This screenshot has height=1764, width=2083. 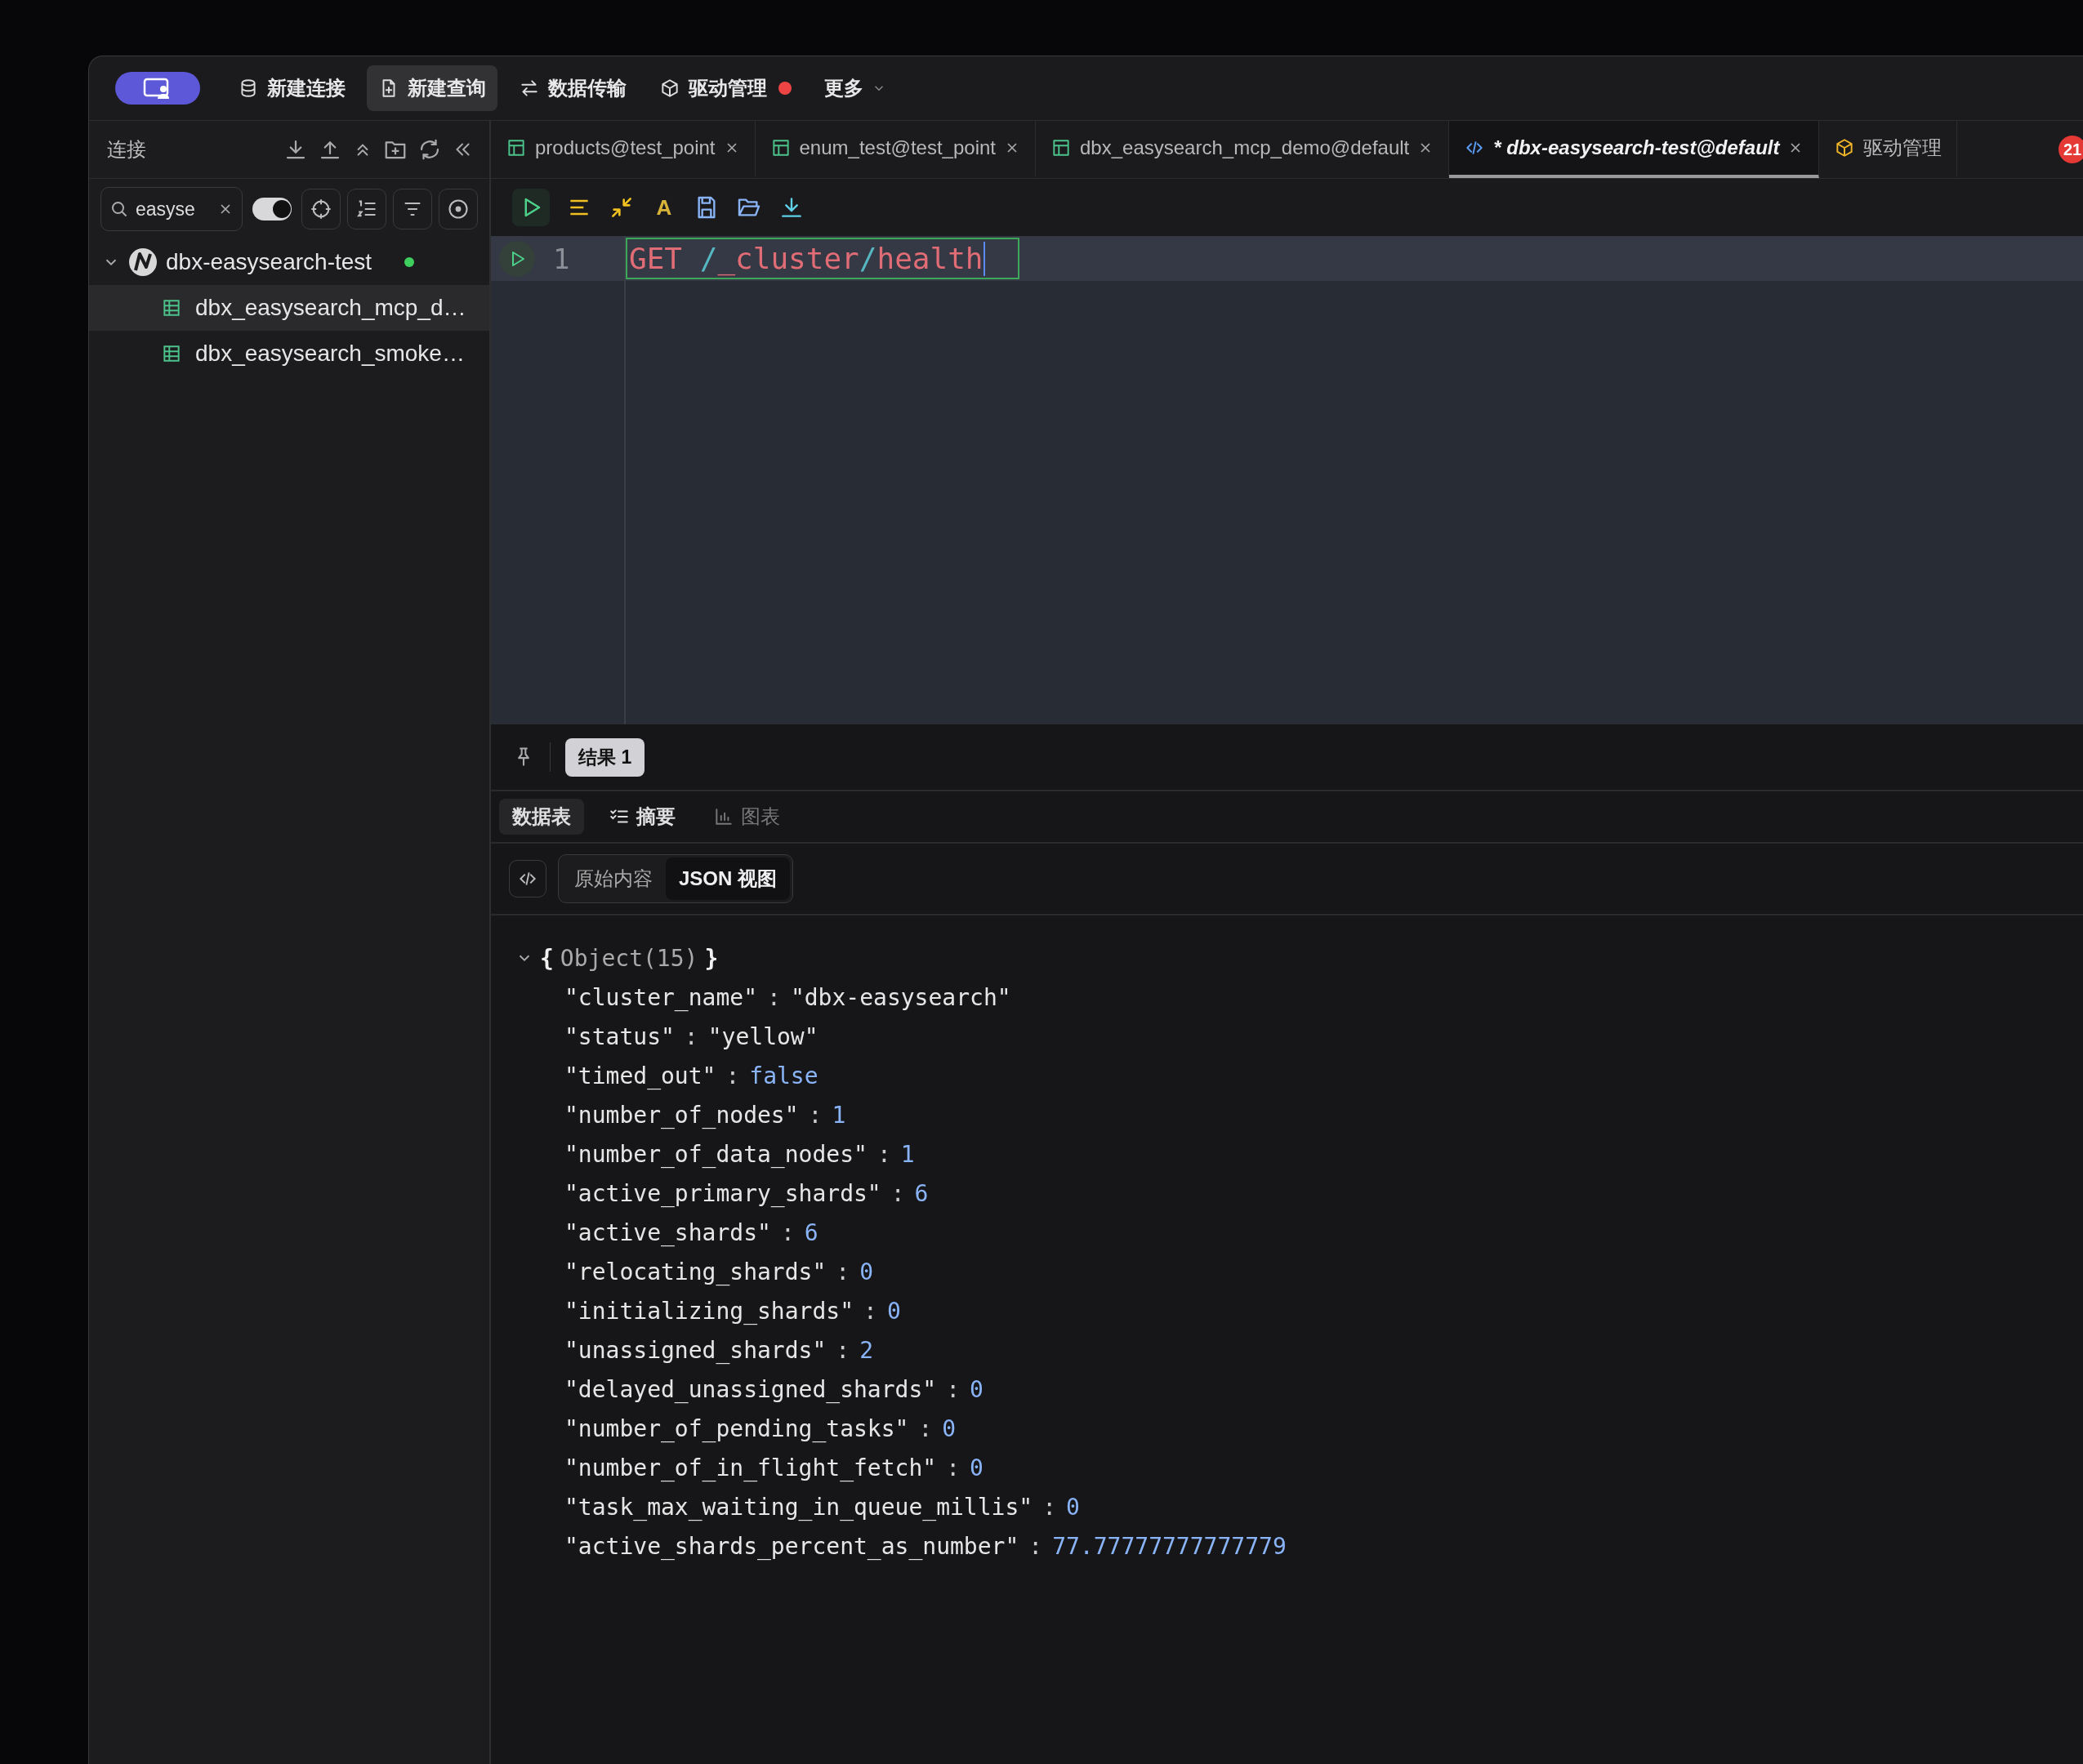 What do you see at coordinates (412, 209) in the screenshot?
I see `filter-button` at bounding box center [412, 209].